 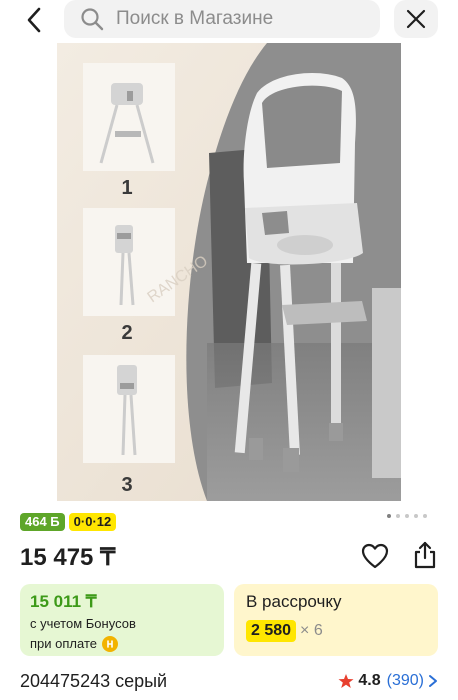 I want to click on product-price: 15 475 ₸, so click(x=68, y=557).